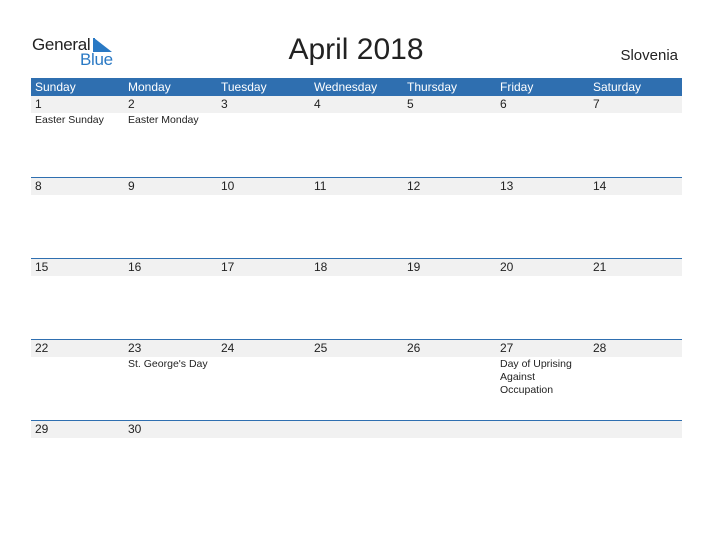  What do you see at coordinates (356, 460) in the screenshot?
I see `week-row: 29 30` at bounding box center [356, 460].